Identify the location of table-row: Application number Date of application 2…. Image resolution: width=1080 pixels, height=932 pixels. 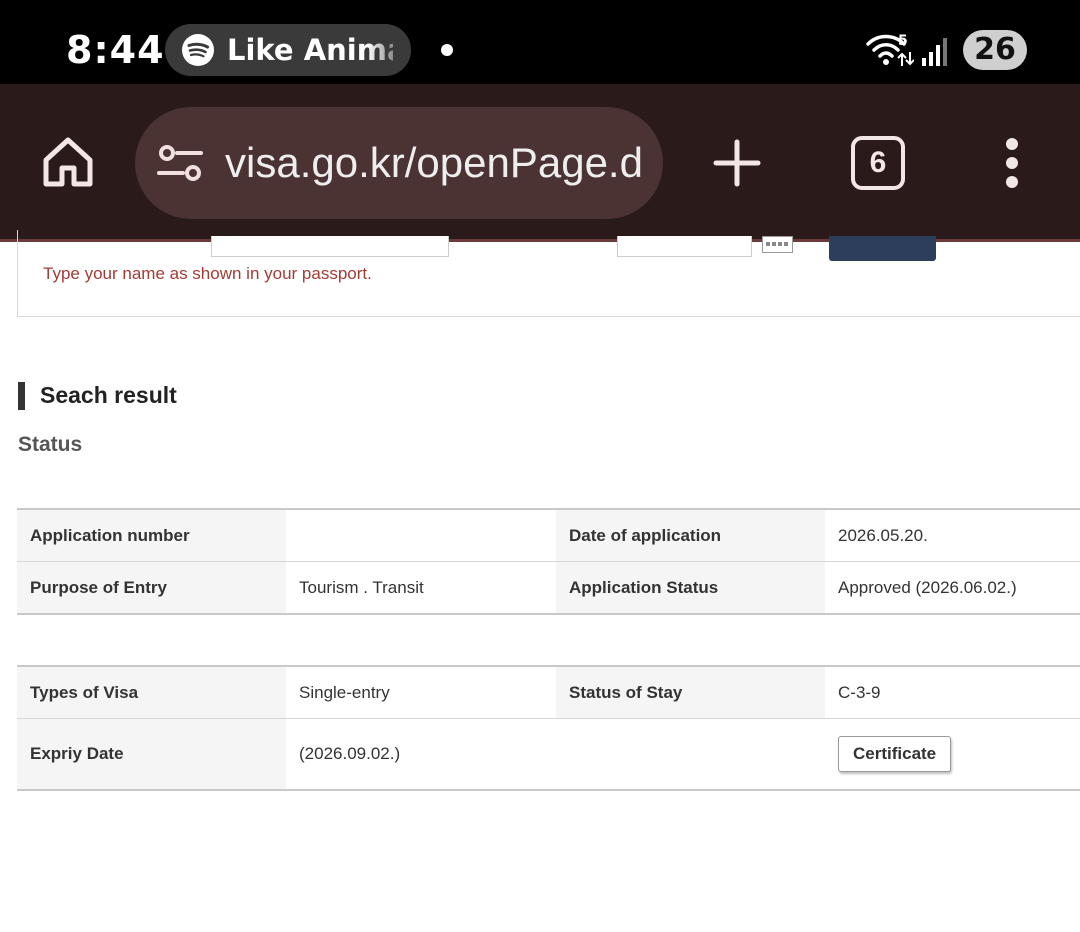
(548, 535).